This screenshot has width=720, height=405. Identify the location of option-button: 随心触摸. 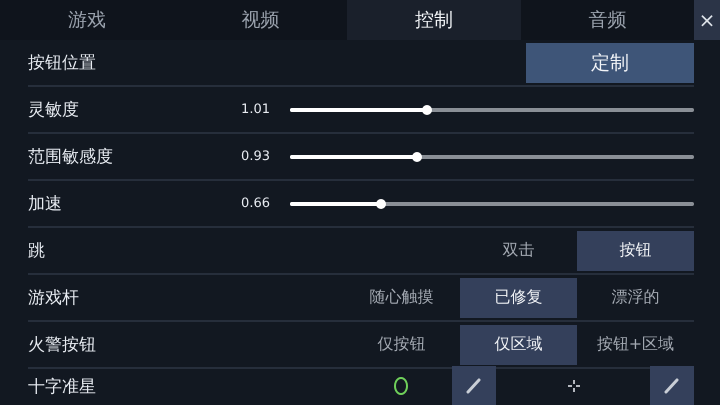
(401, 298).